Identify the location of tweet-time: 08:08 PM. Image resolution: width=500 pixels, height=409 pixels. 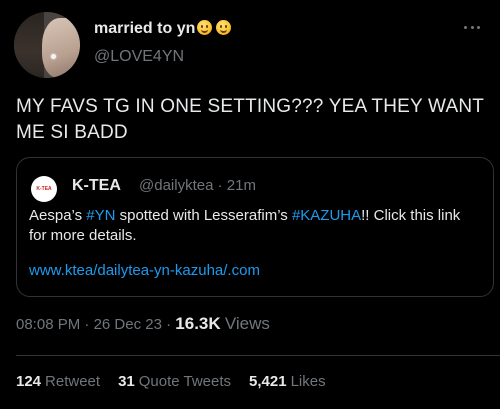
(48, 324).